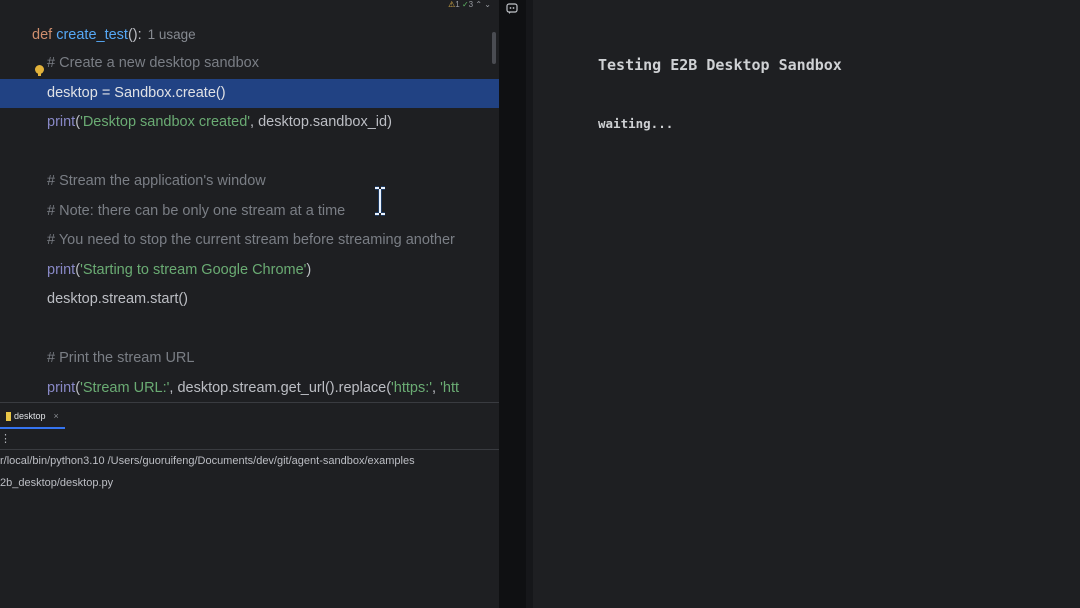  I want to click on comment-text: # Print the stream URL, so click(121, 358).